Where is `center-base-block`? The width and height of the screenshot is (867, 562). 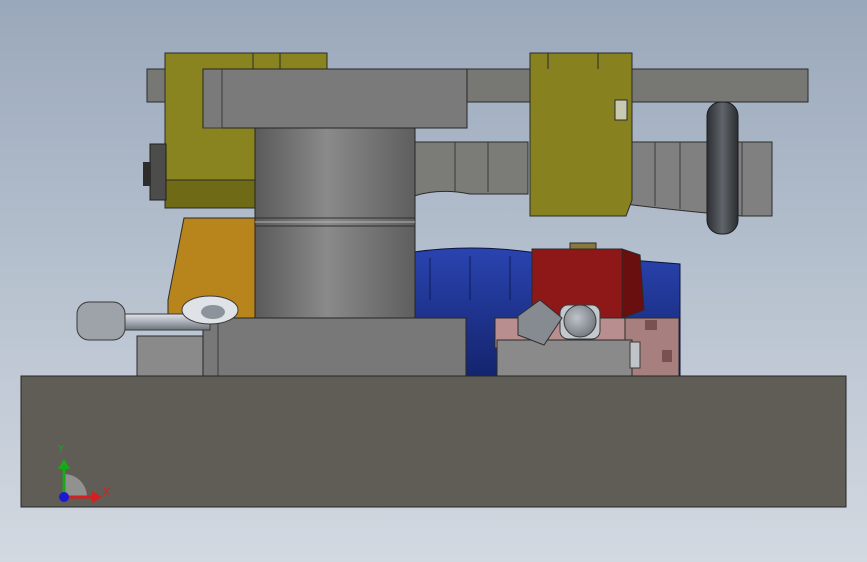
center-base-block is located at coordinates (334, 347).